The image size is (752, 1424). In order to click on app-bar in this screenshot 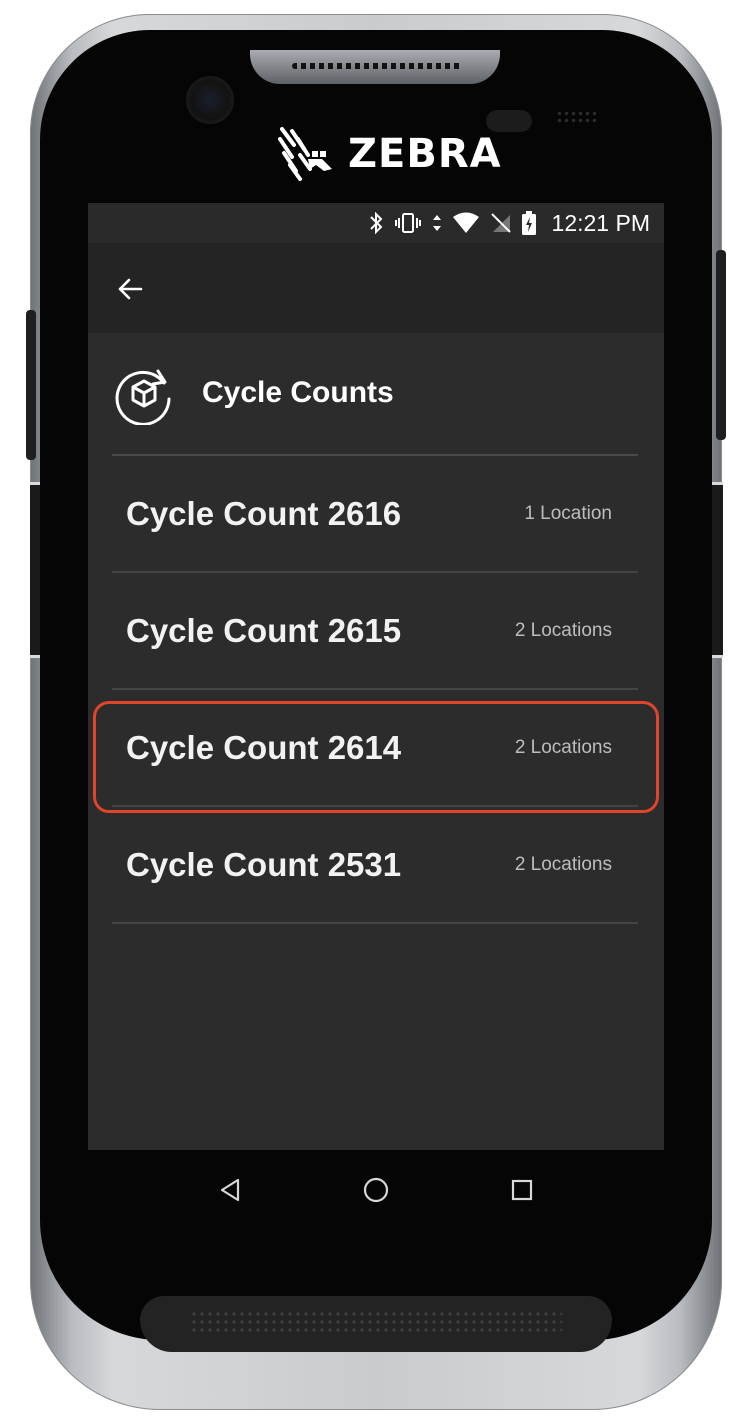, I will do `click(376, 288)`.